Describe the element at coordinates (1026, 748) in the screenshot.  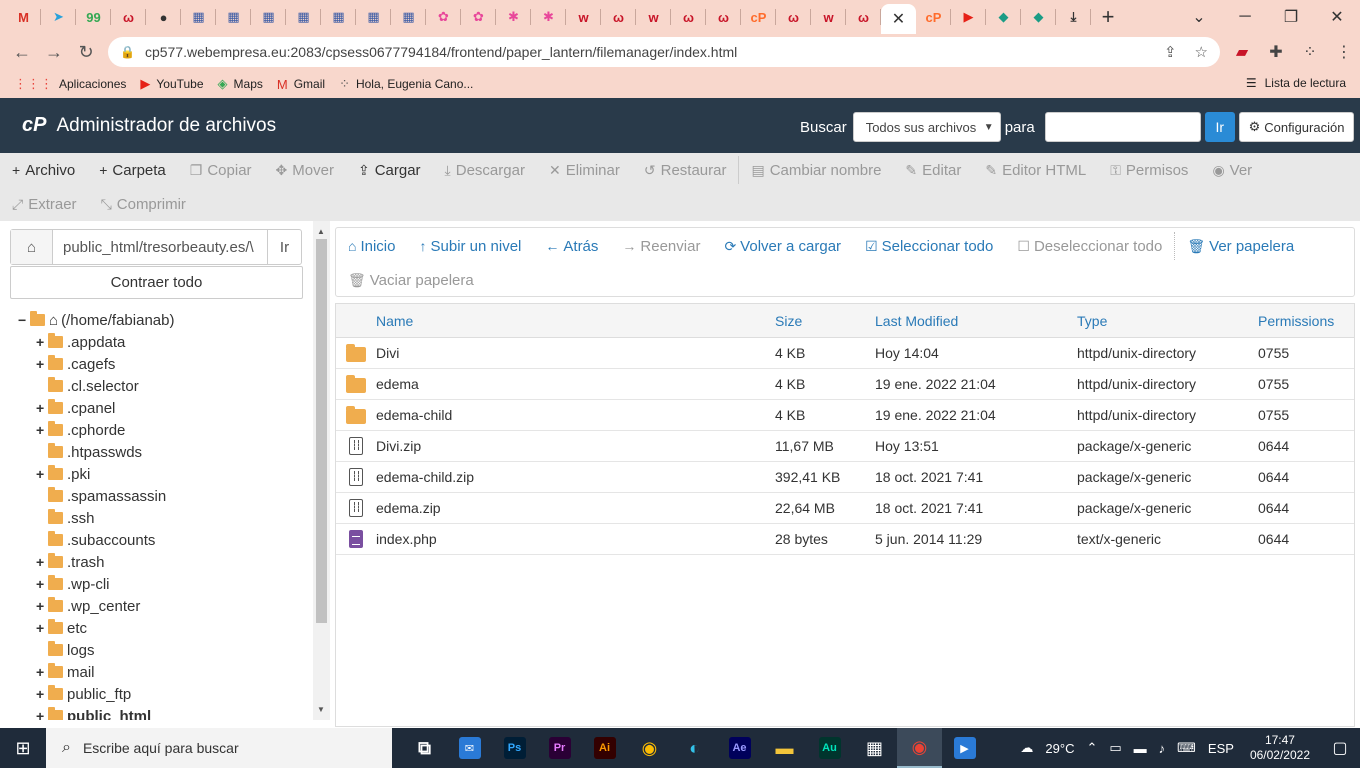
I see `weather-icon: ☁` at that location.